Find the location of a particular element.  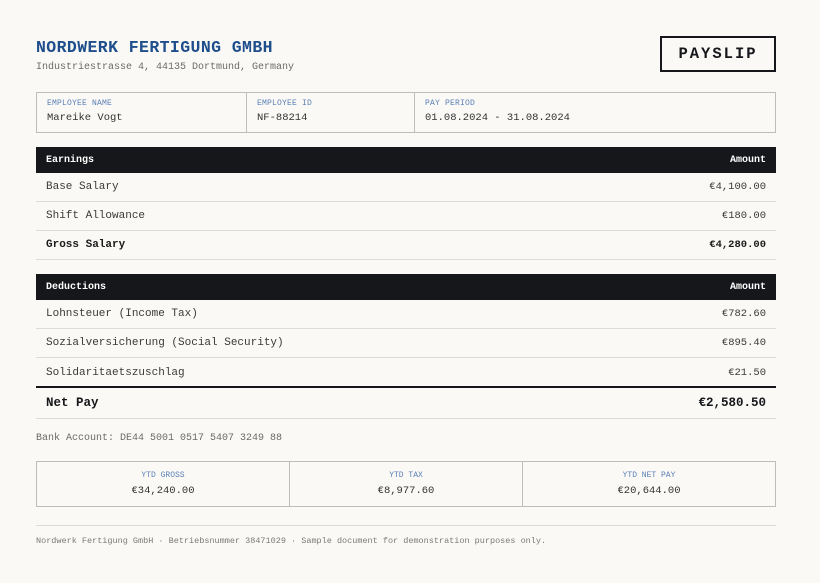

ytd-net-pay-value: €20,644.00 is located at coordinates (649, 491).